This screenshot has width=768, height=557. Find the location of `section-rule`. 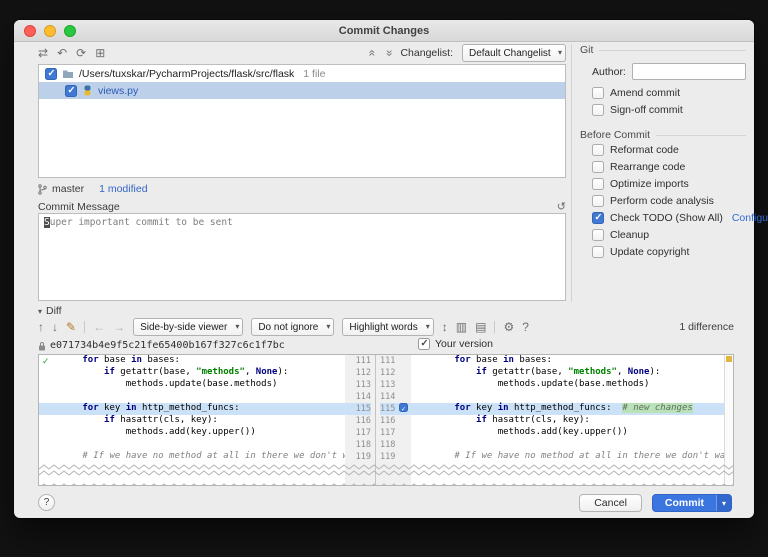

section-rule is located at coordinates (701, 135).